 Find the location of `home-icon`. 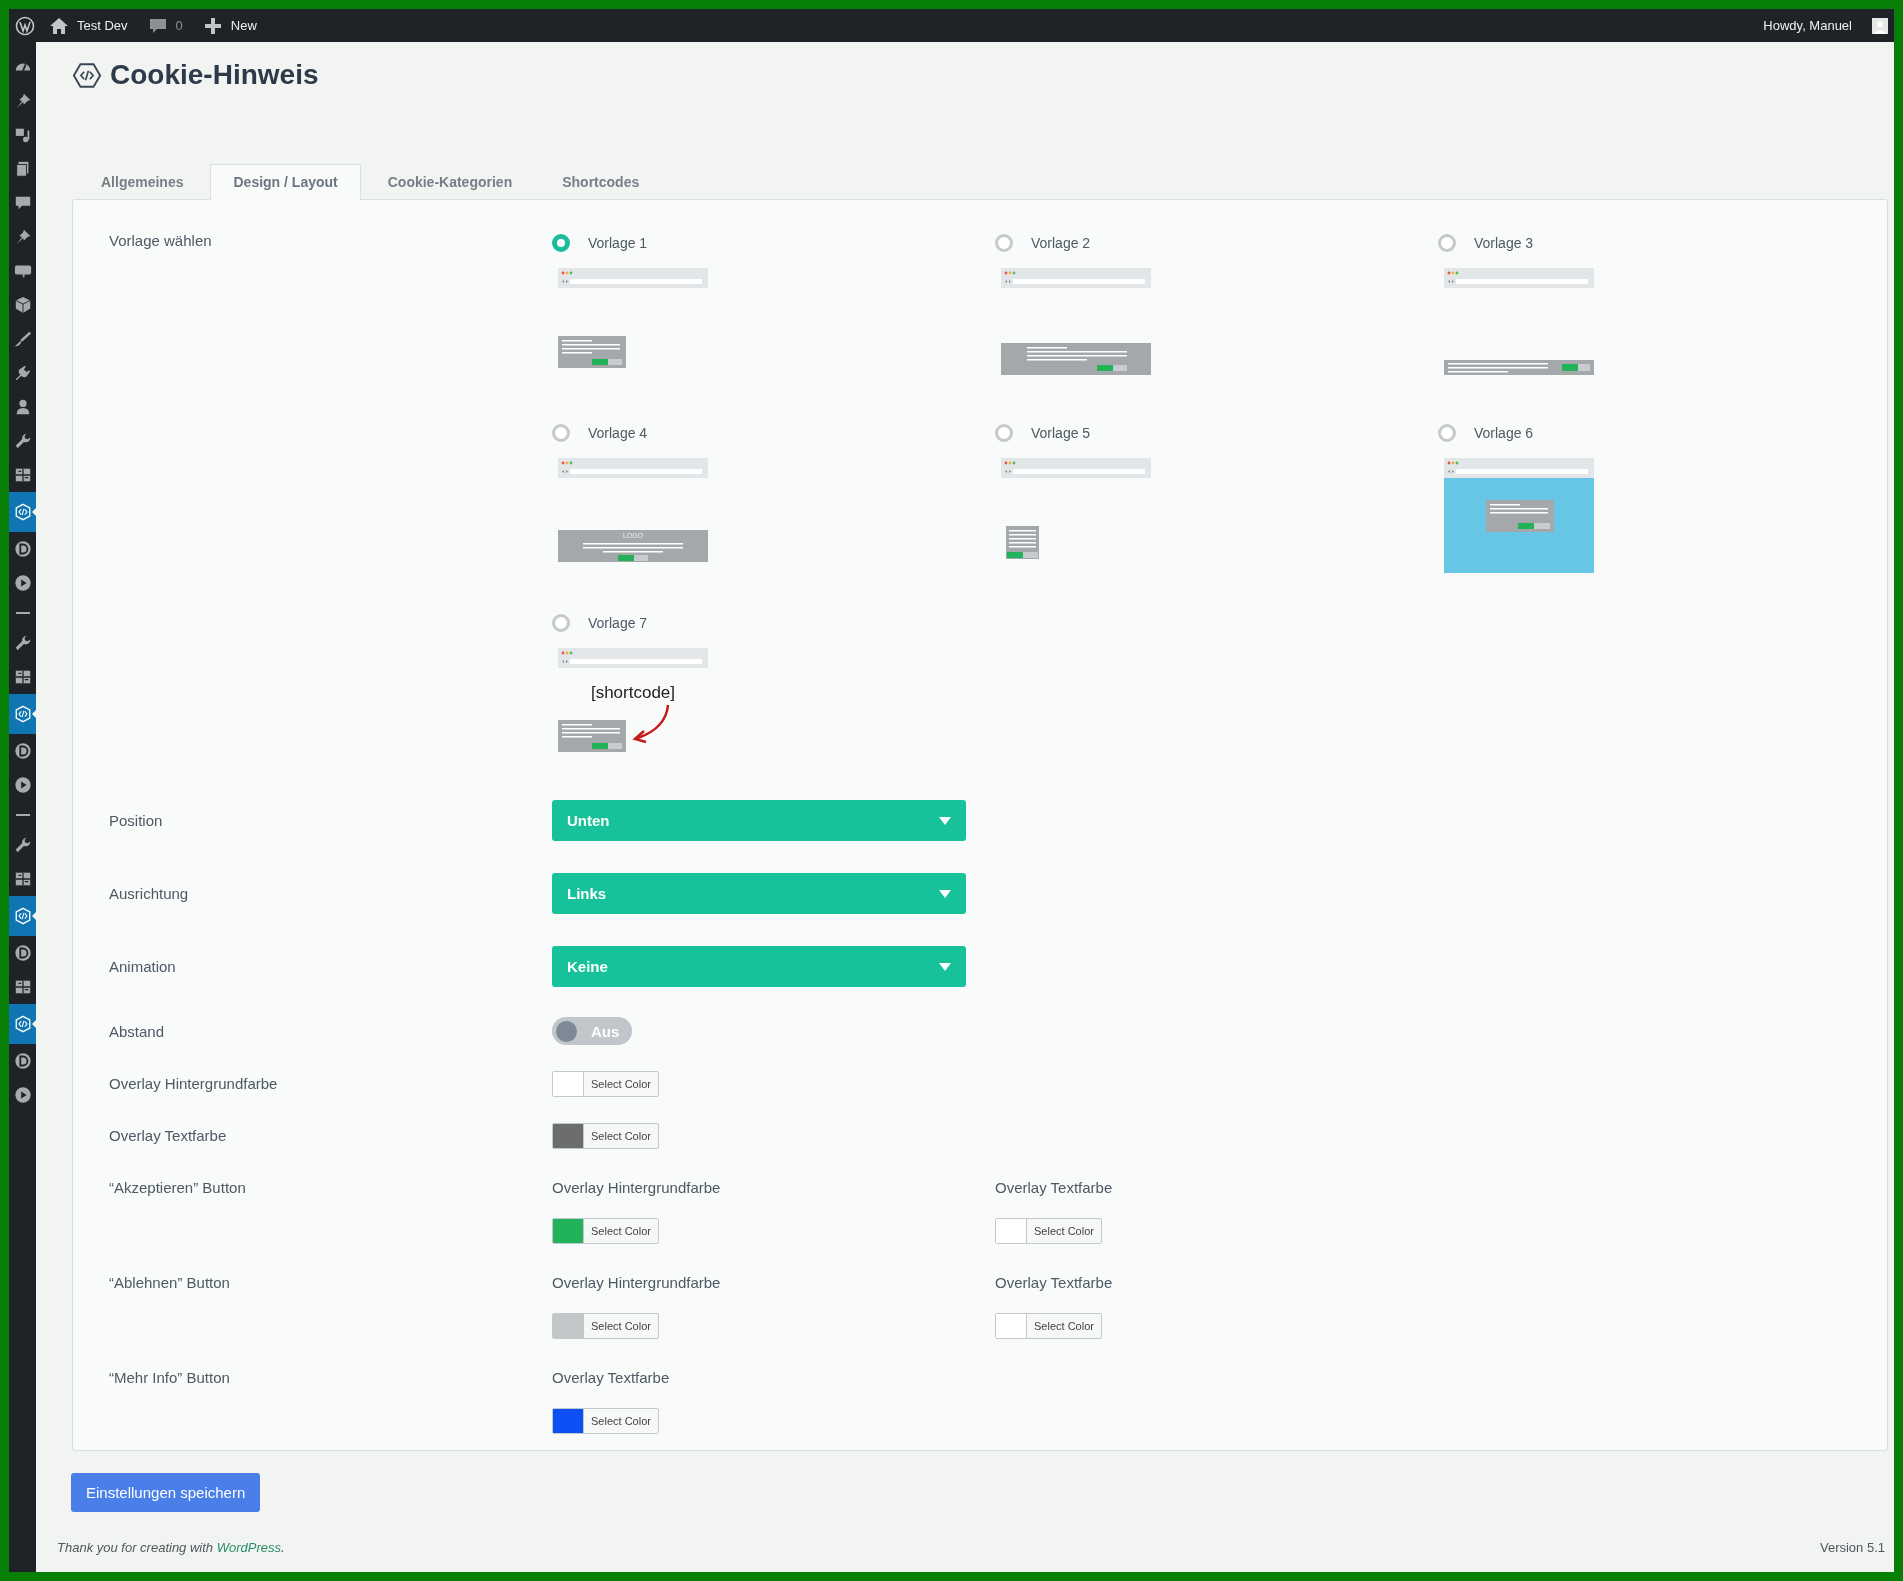

home-icon is located at coordinates (59, 25).